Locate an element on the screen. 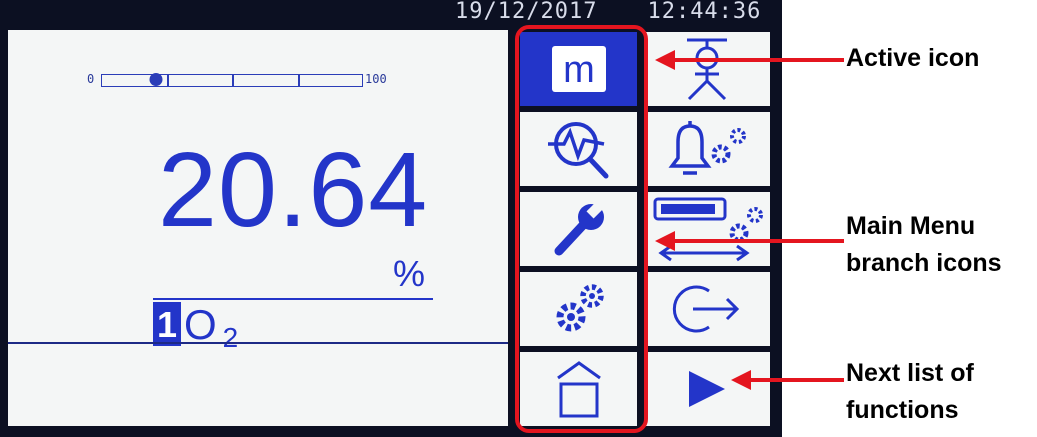  main-menu-highlight-box is located at coordinates (581, 229).